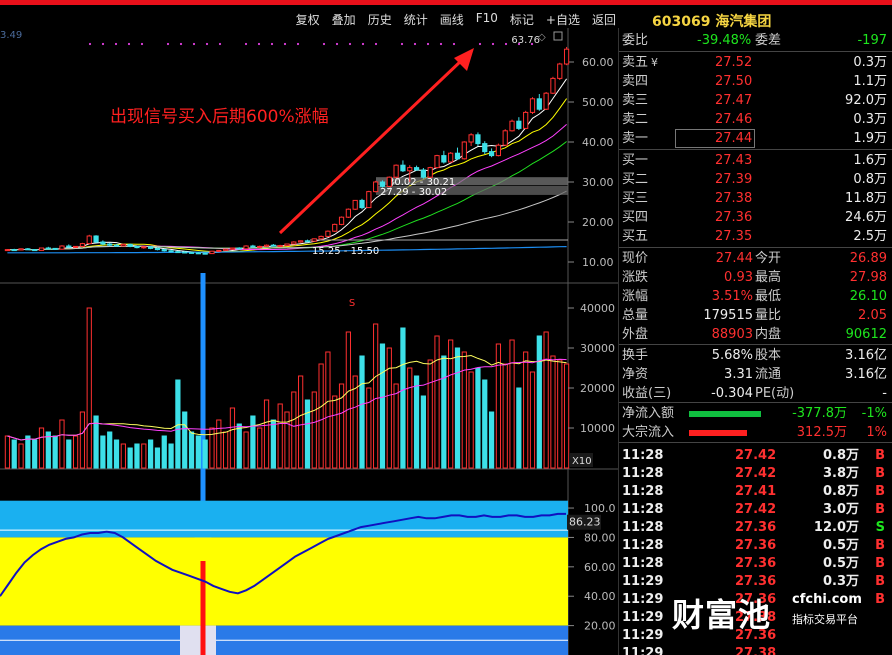 The image size is (892, 655). What do you see at coordinates (308, 19) in the screenshot?
I see `menu-fuquan: 复权` at bounding box center [308, 19].